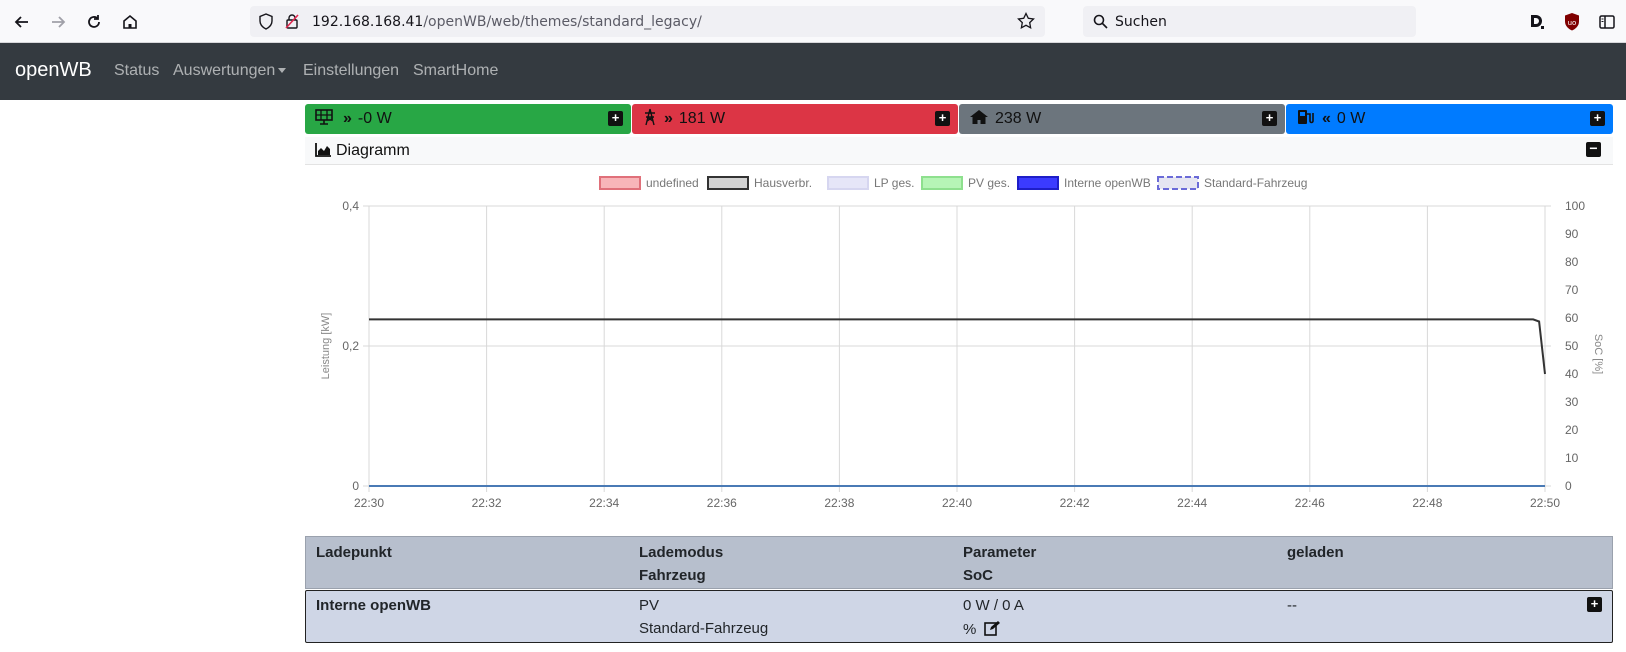 This screenshot has width=1626, height=652. What do you see at coordinates (1537, 24) in the screenshot?
I see `extension-d-icon` at bounding box center [1537, 24].